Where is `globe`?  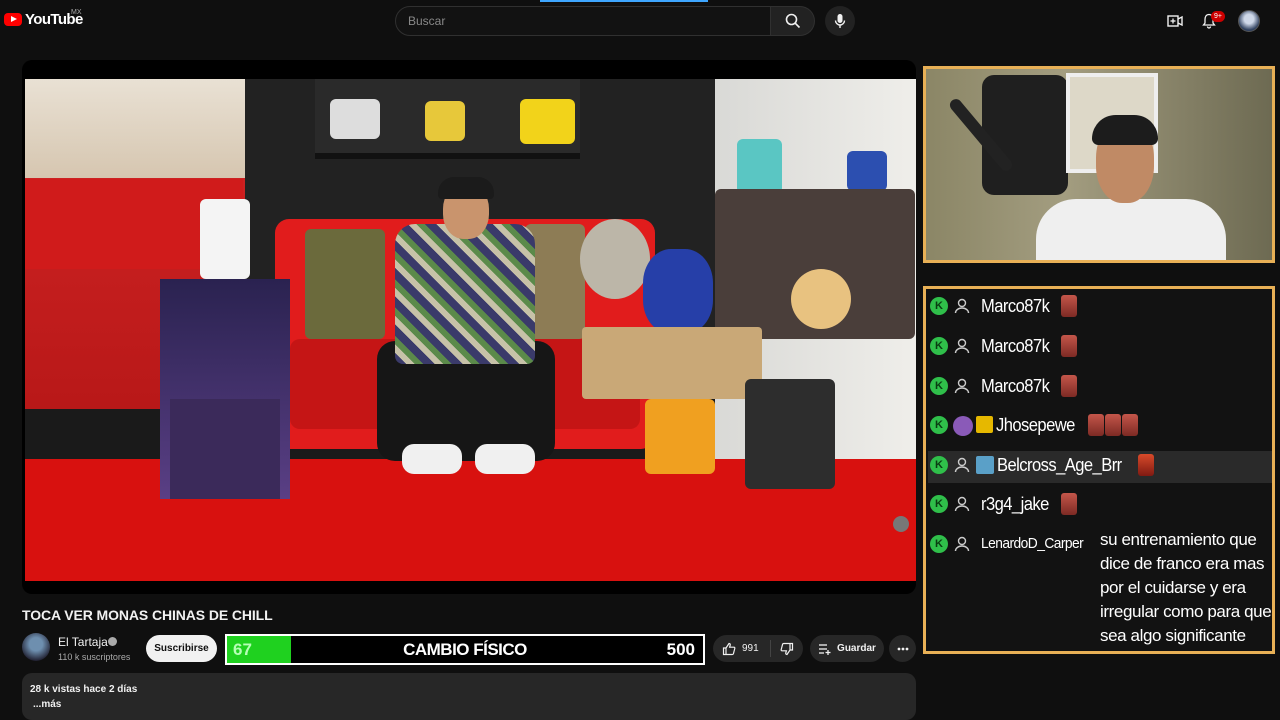 globe is located at coordinates (821, 299).